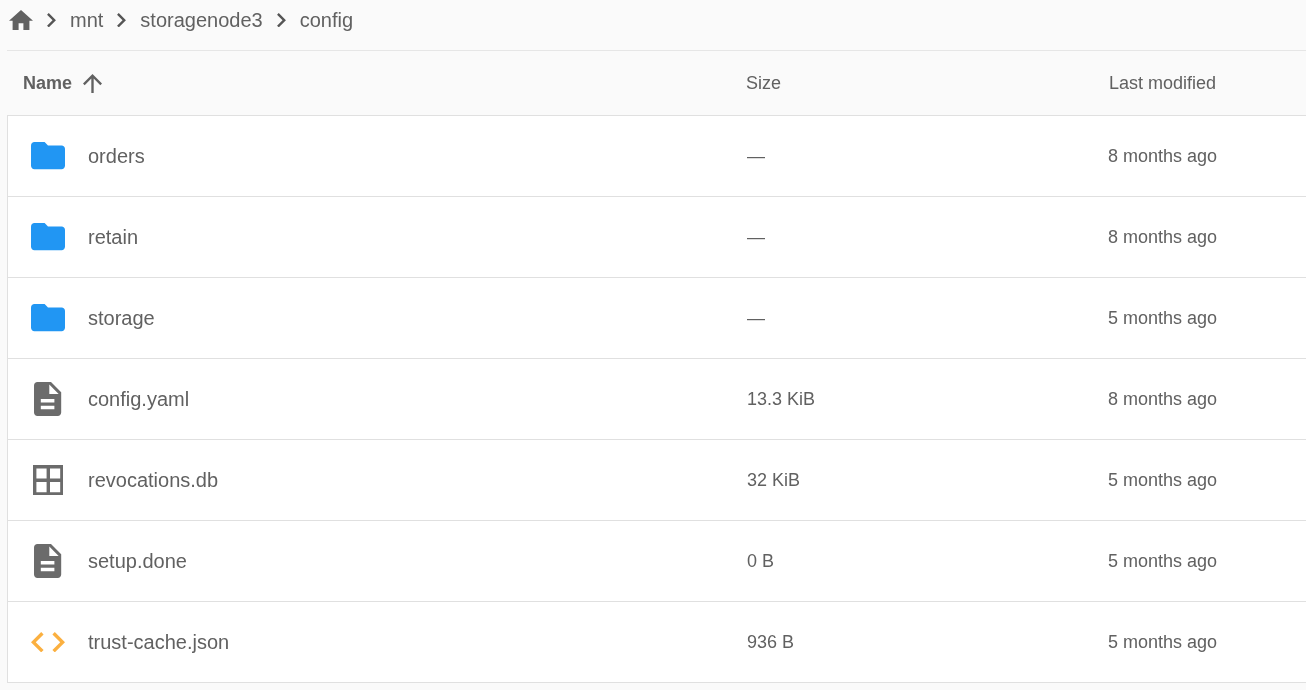  Describe the element at coordinates (139, 399) in the screenshot. I see `file-name: config.yaml` at that location.